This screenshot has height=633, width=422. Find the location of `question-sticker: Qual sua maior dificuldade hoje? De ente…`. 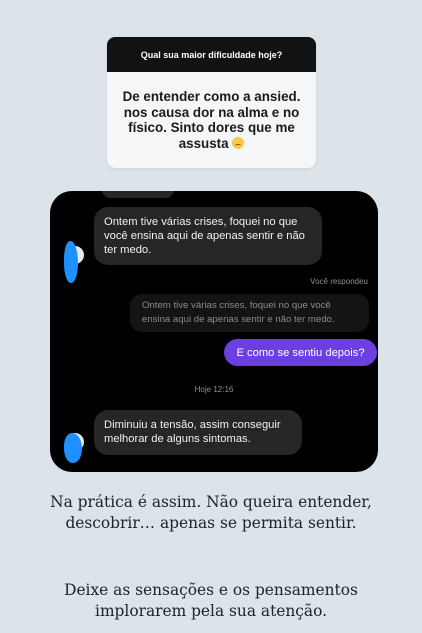

question-sticker: Qual sua maior dificuldade hoje? De ente… is located at coordinates (211, 102).